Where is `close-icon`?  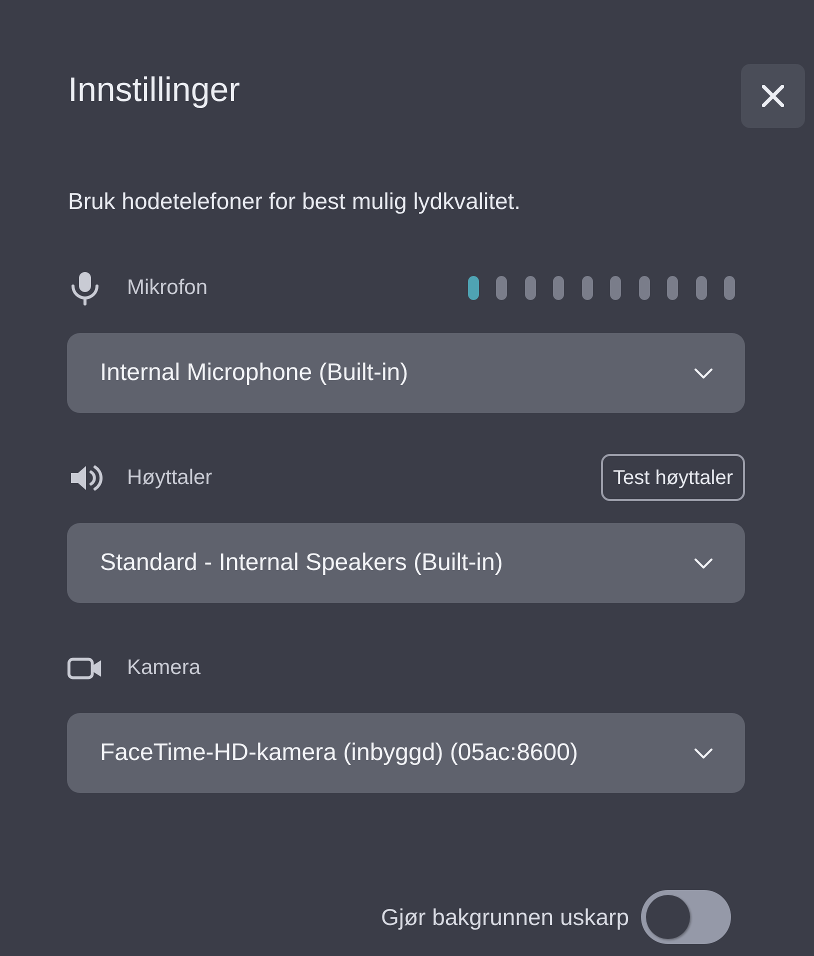
close-icon is located at coordinates (773, 96).